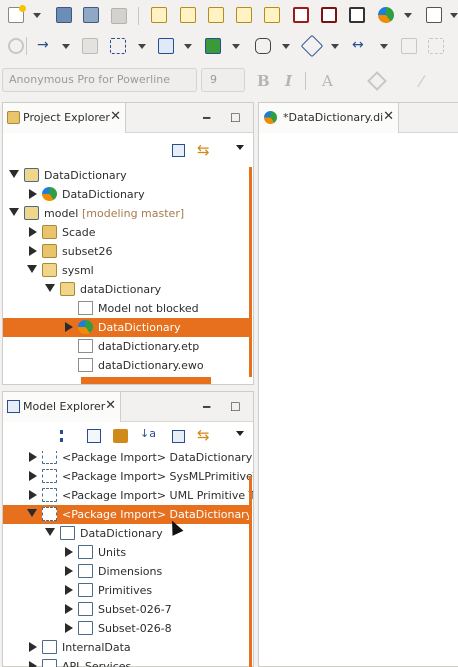  Describe the element at coordinates (126, 346) in the screenshot. I see `tree-row: dataDictionary.etp` at that location.